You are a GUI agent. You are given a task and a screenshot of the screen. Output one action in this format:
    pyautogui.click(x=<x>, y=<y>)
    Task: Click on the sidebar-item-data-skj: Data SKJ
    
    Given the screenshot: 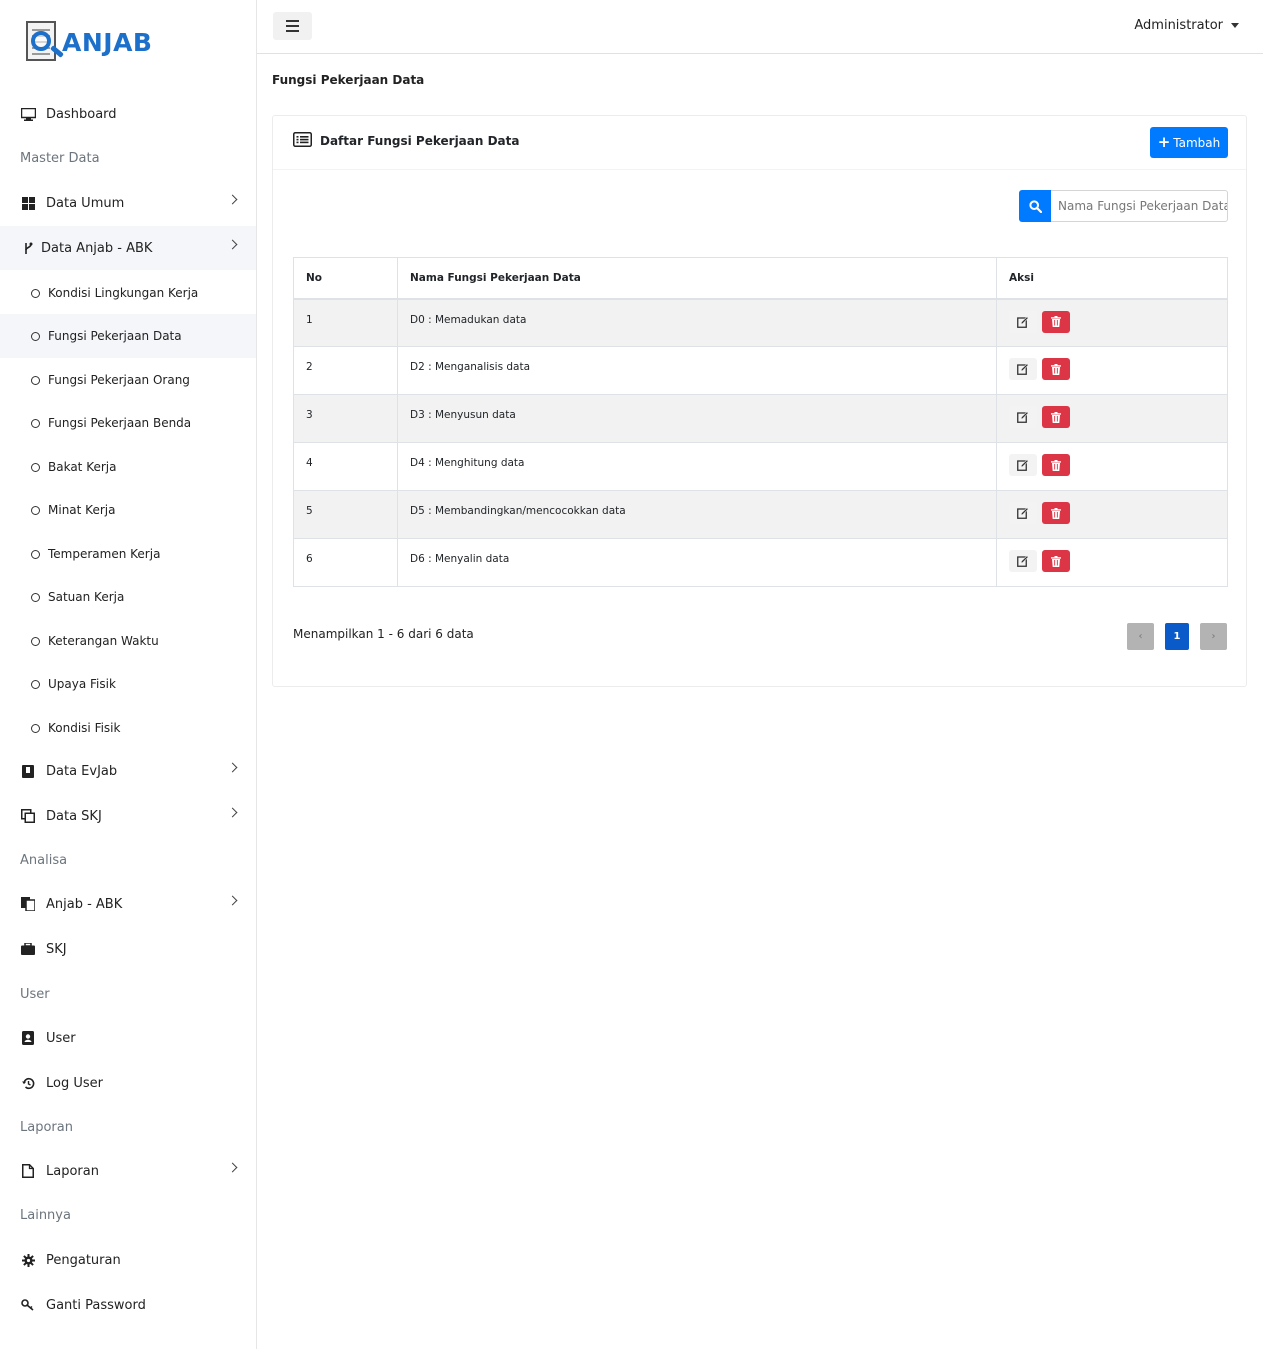 What is the action you would take?
    pyautogui.click(x=128, y=816)
    